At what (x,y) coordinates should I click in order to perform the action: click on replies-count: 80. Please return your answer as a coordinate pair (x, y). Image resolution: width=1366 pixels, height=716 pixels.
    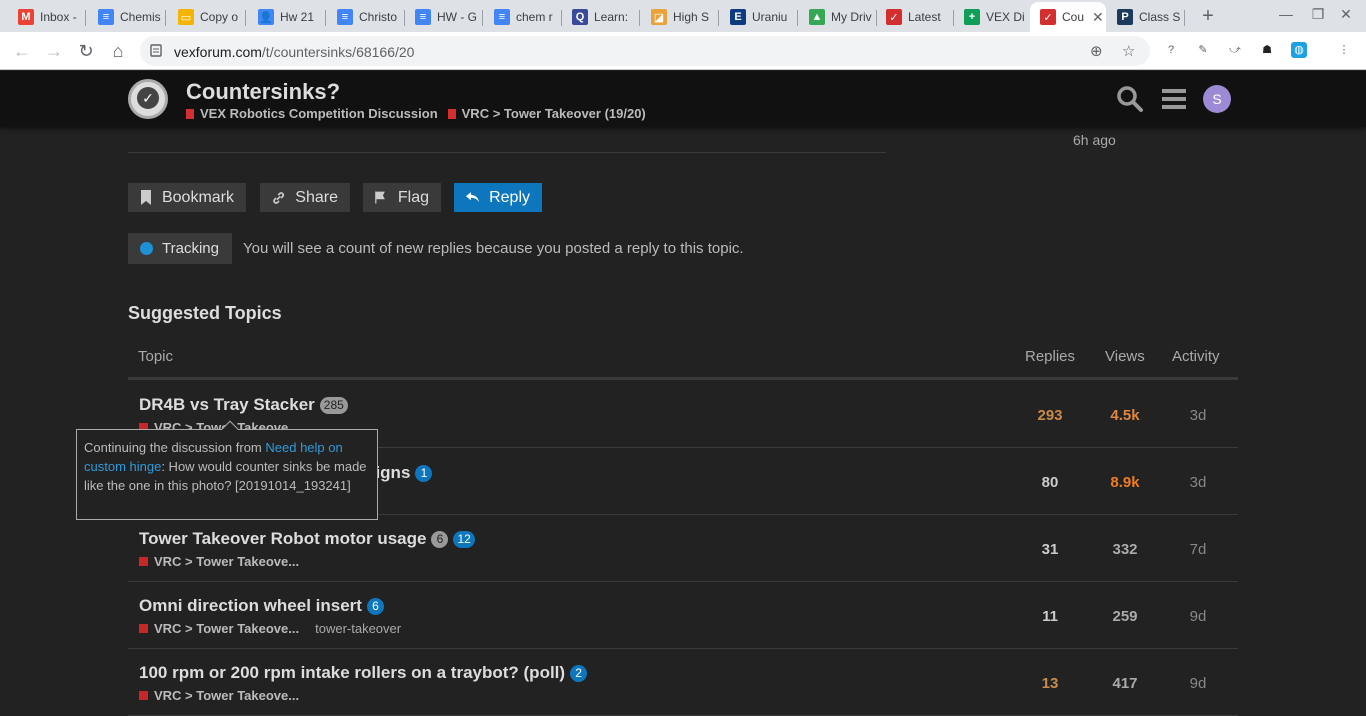
    Looking at the image, I should click on (1050, 482).